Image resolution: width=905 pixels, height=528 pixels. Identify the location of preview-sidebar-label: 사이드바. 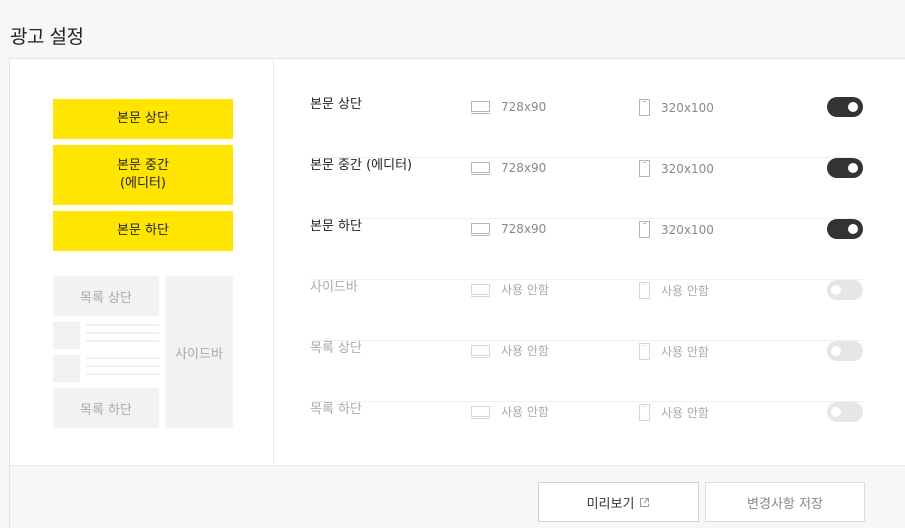
(199, 354).